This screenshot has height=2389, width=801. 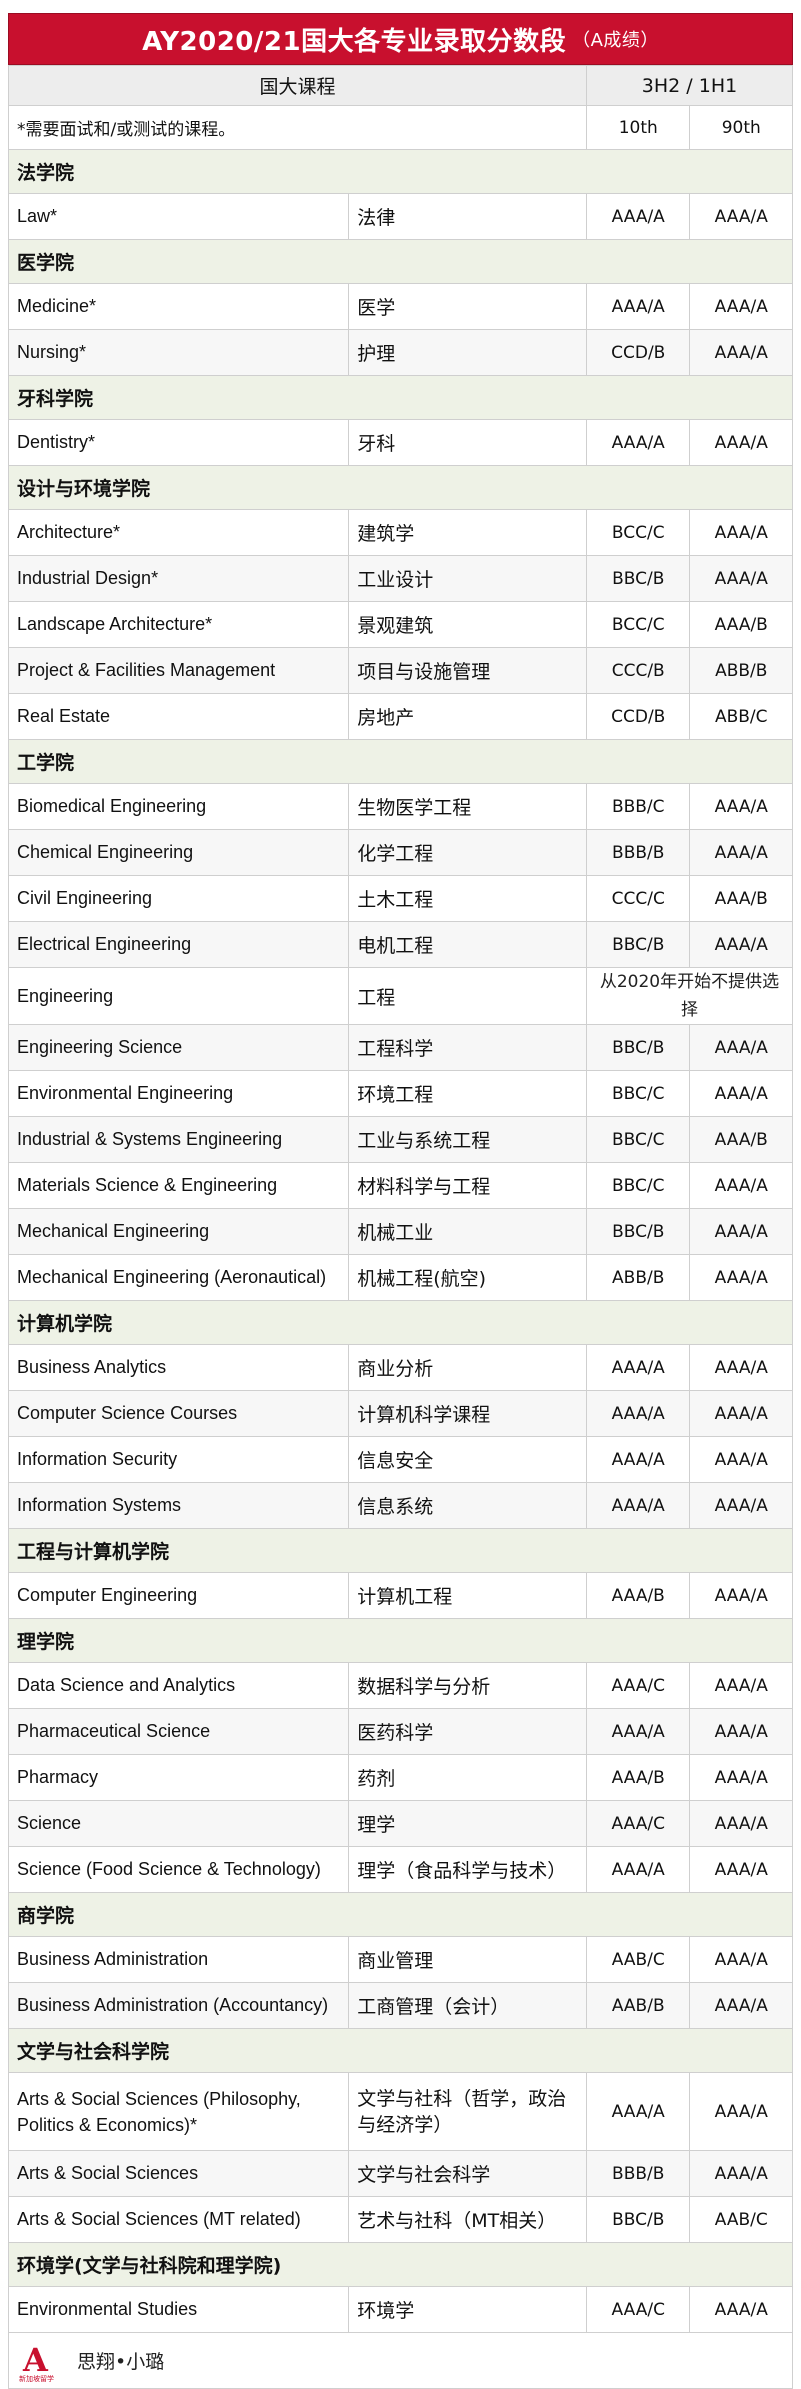 What do you see at coordinates (178, 1777) in the screenshot?
I see `course-english: Pharmacy` at bounding box center [178, 1777].